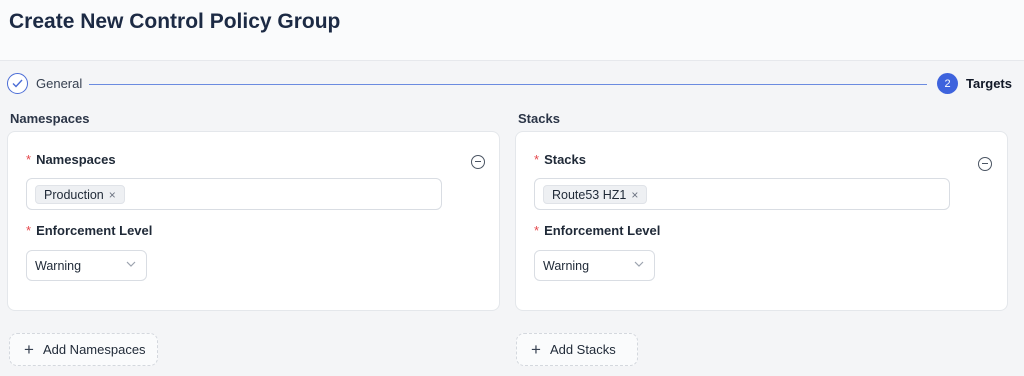 The height and width of the screenshot is (376, 1024). I want to click on stacks-label-text: Stacks, so click(565, 159).